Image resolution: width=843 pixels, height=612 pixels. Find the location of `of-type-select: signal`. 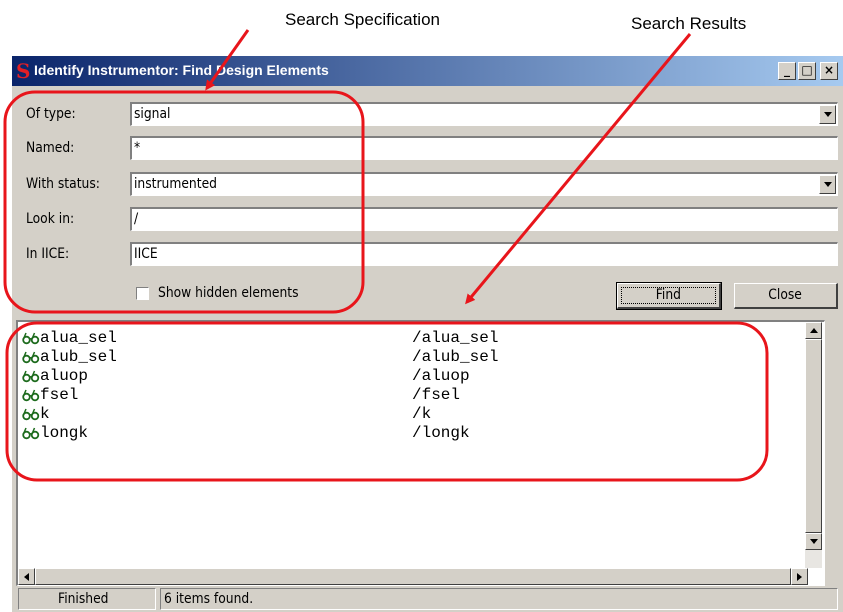

of-type-select: signal is located at coordinates (484, 114).